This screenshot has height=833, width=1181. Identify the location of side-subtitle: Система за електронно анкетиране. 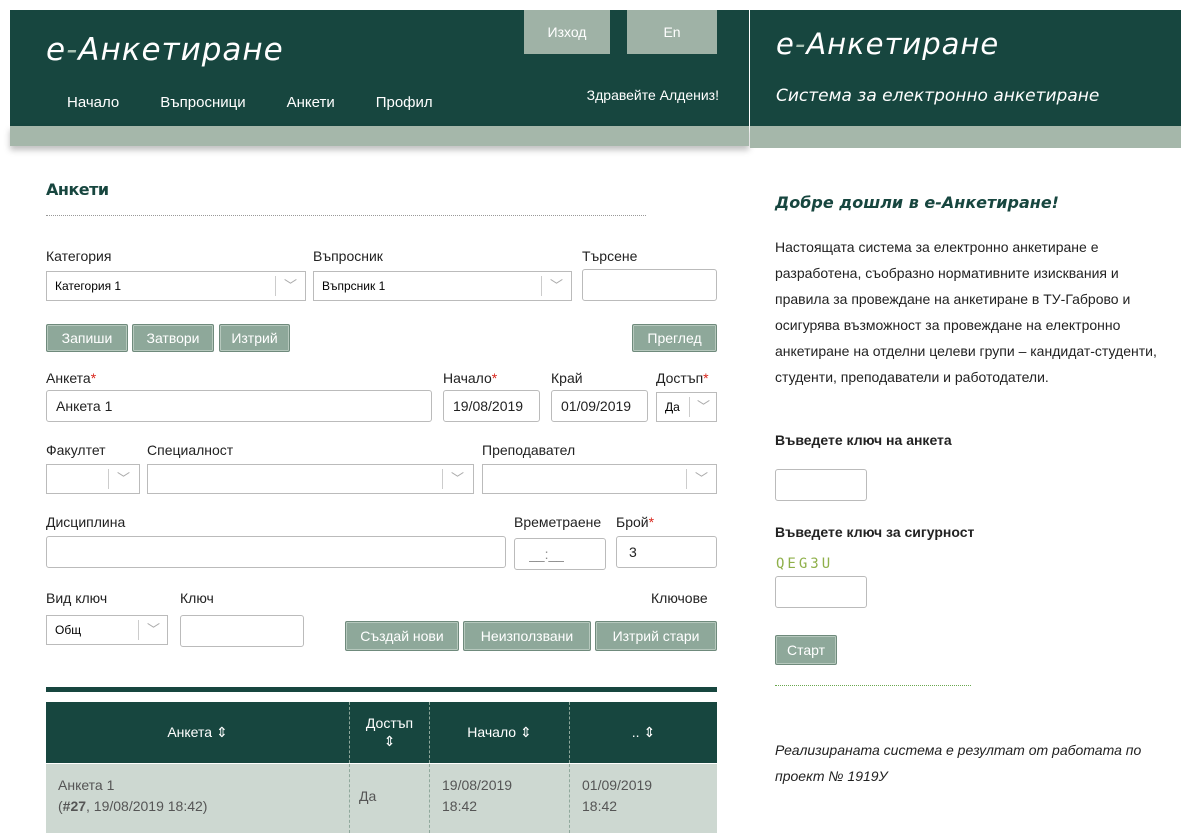
(938, 96).